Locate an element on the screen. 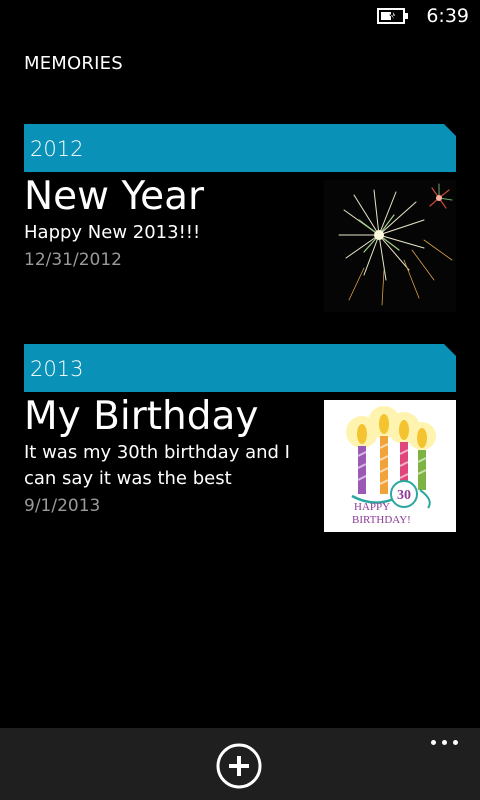 The image size is (480, 800). year-label: 2012 is located at coordinates (57, 149).